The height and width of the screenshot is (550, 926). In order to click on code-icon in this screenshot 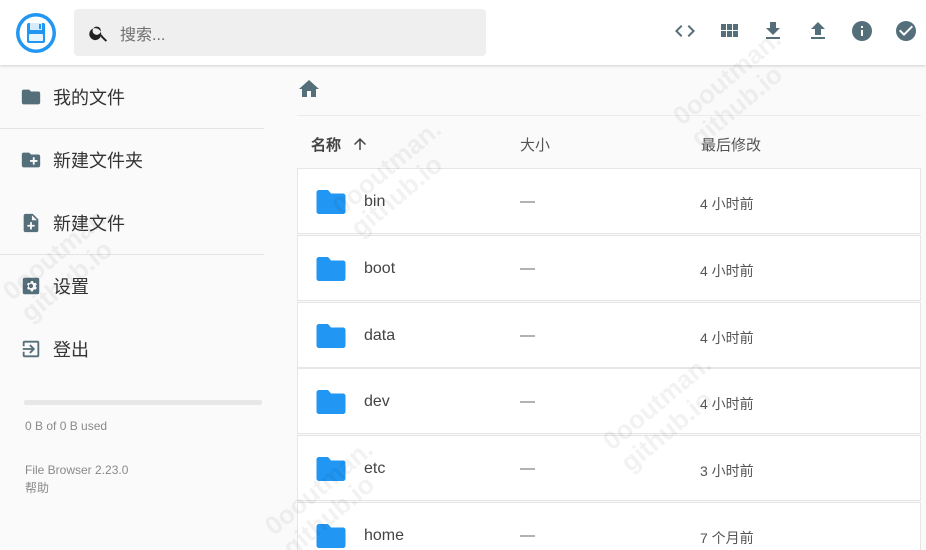, I will do `click(685, 31)`.